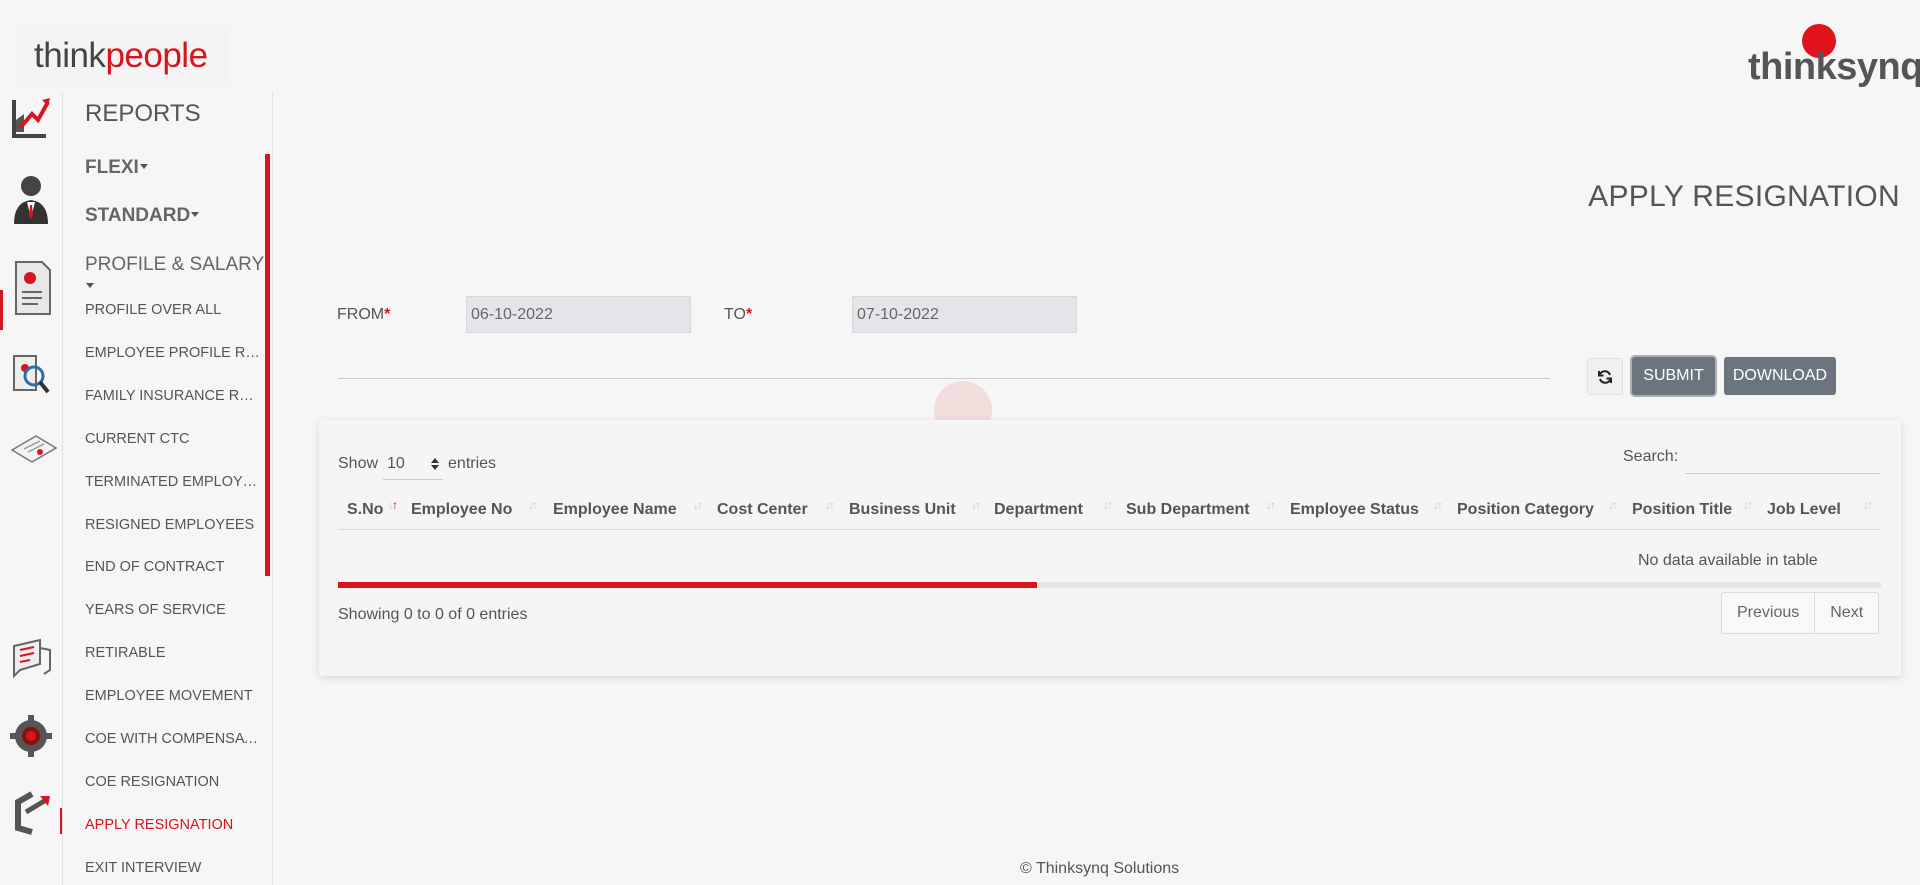 This screenshot has height=885, width=1920. What do you see at coordinates (1768, 613) in the screenshot?
I see `previous-page-button: Previous` at bounding box center [1768, 613].